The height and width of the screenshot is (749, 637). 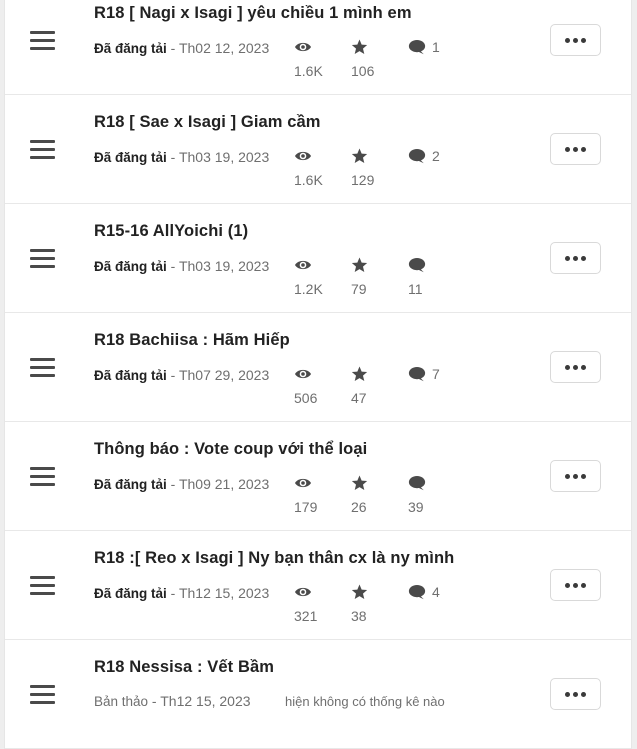 I want to click on stars-count: 79, so click(x=359, y=289).